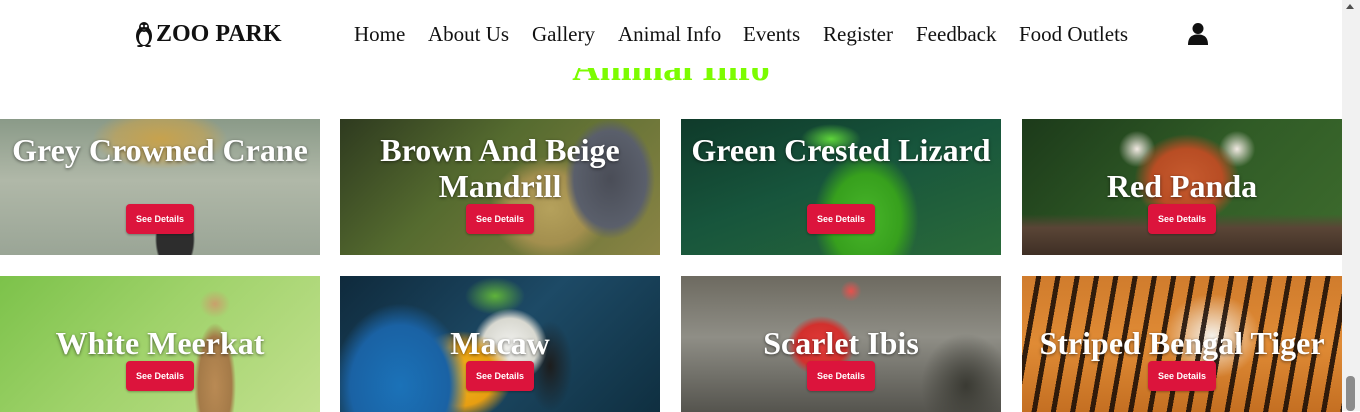 Image resolution: width=1360 pixels, height=412 pixels. I want to click on brand-name: ZOO PARK, so click(219, 33).